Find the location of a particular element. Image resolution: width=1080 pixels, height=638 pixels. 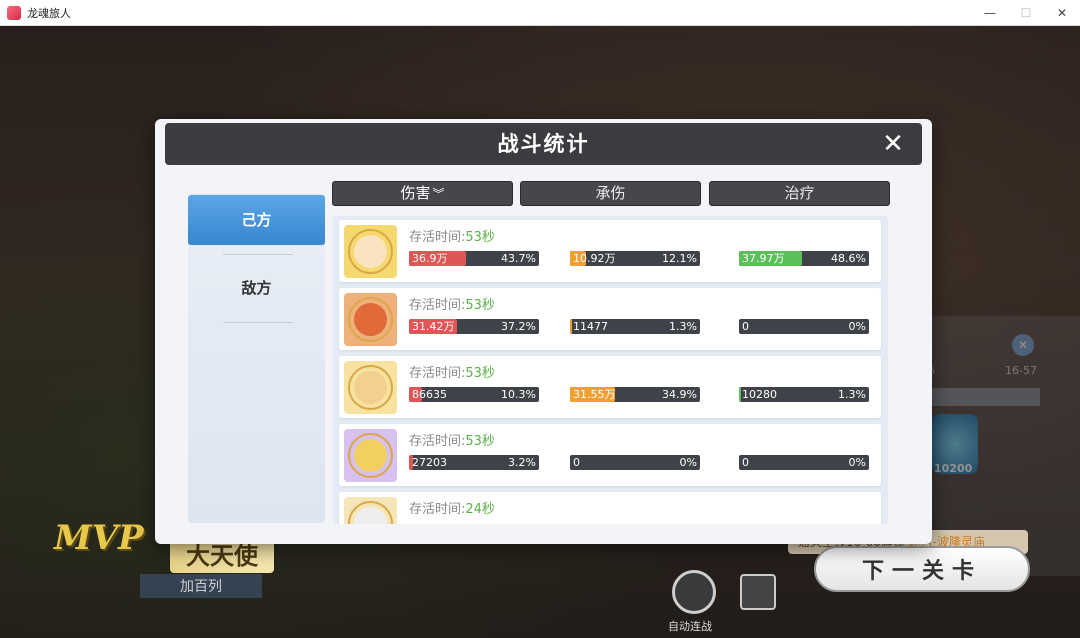

damage-bar-value: 27203 is located at coordinates (429, 462).